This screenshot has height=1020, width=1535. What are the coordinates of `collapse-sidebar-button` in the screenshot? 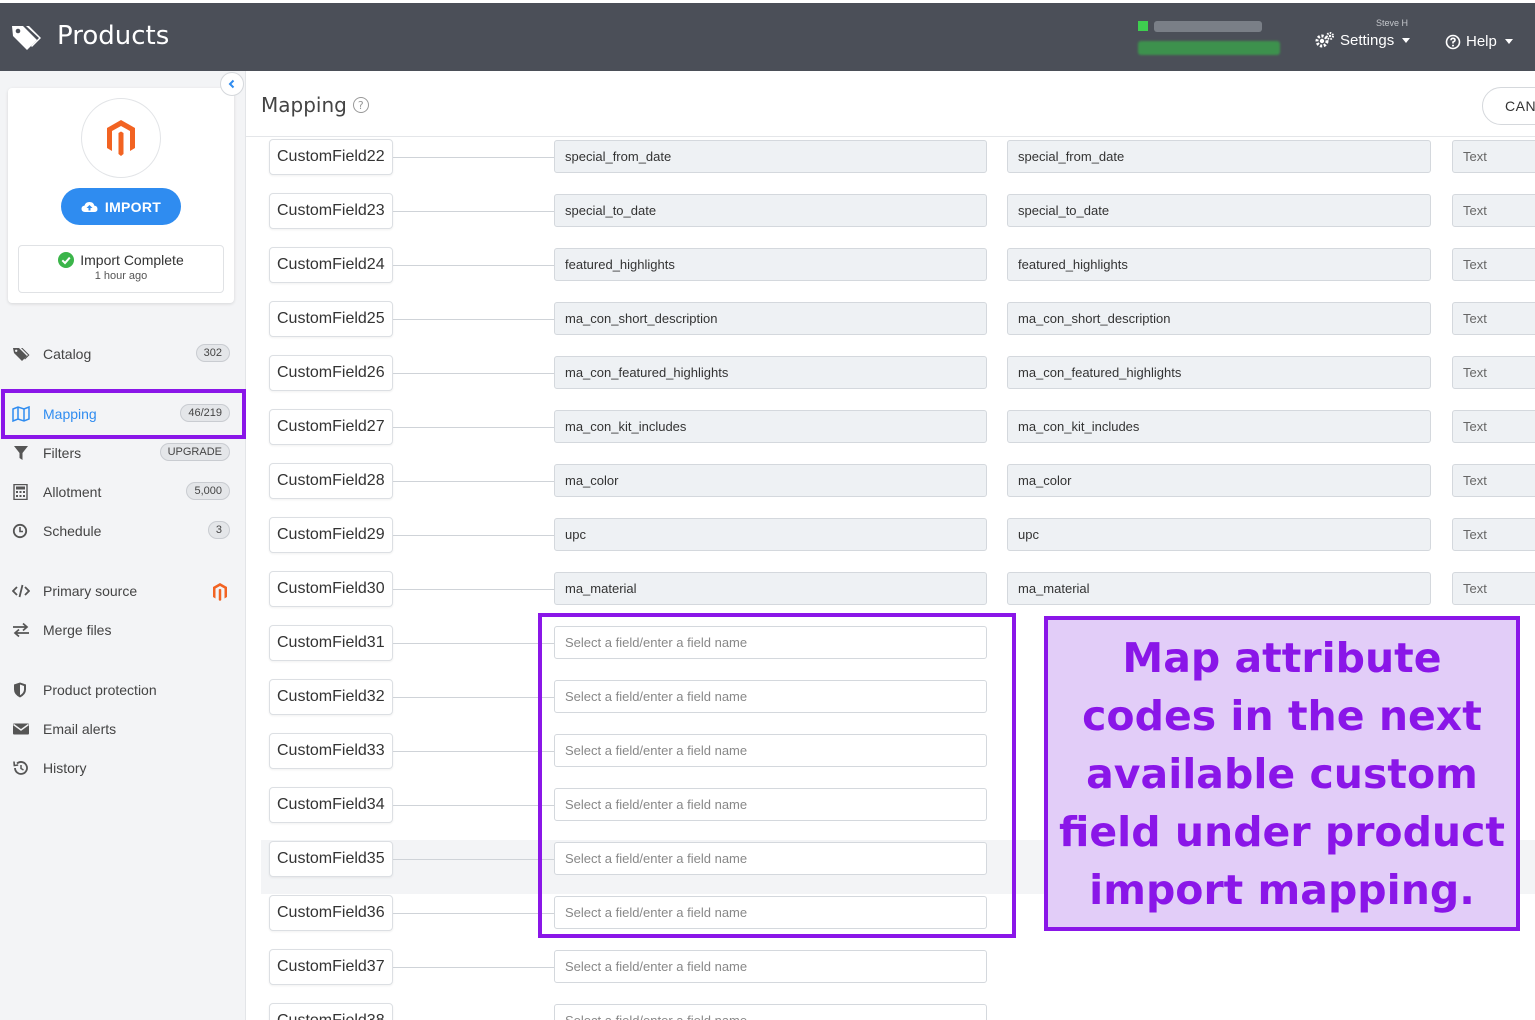 It's located at (232, 84).